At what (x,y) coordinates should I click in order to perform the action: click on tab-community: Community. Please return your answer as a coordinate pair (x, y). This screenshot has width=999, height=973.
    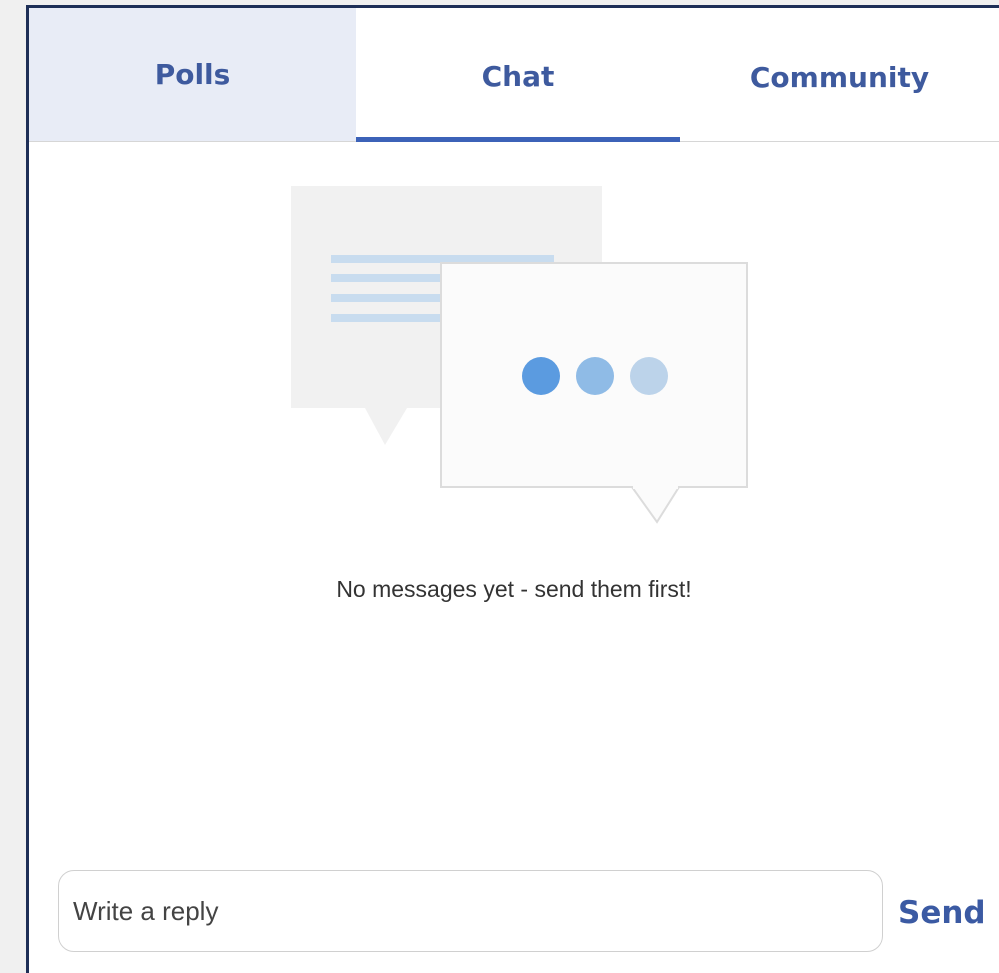
    Looking at the image, I should click on (839, 74).